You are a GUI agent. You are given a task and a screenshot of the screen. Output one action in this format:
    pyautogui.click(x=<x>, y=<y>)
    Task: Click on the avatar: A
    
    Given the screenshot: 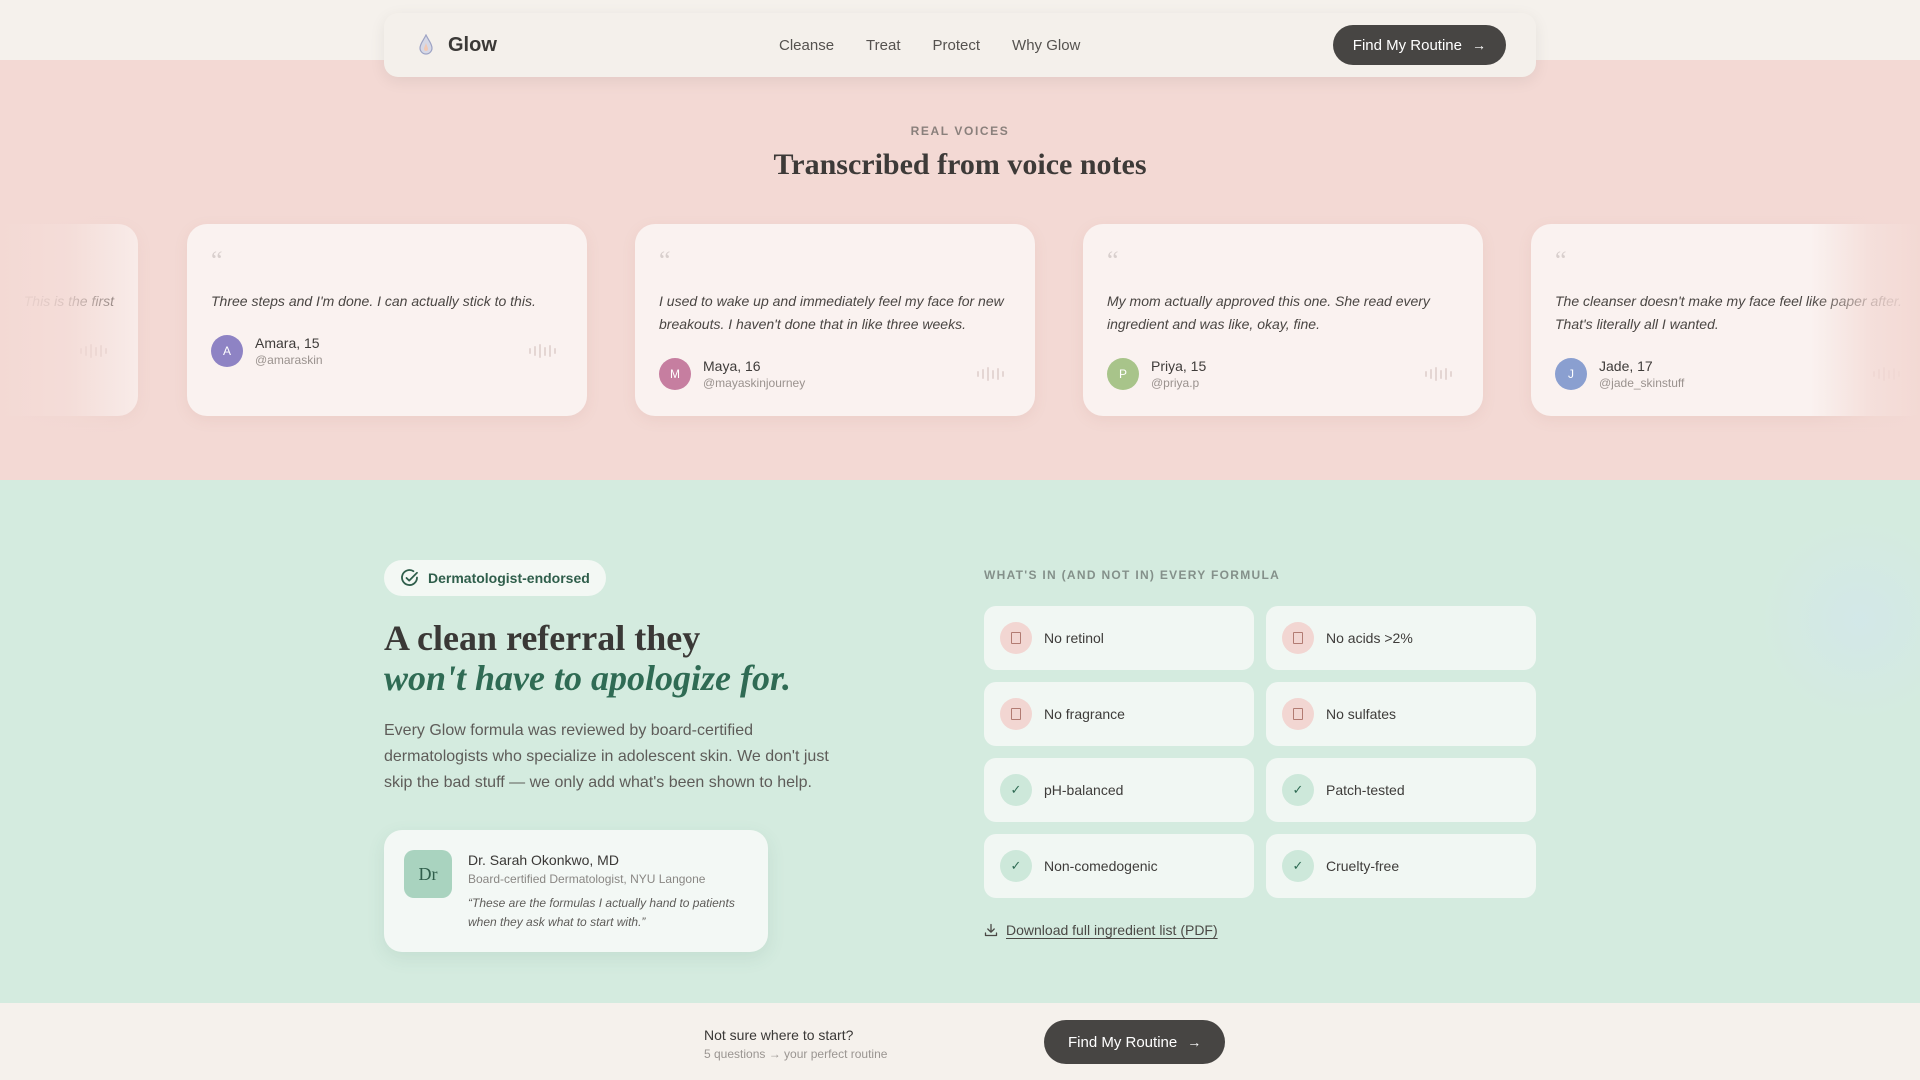 What is the action you would take?
    pyautogui.click(x=227, y=351)
    